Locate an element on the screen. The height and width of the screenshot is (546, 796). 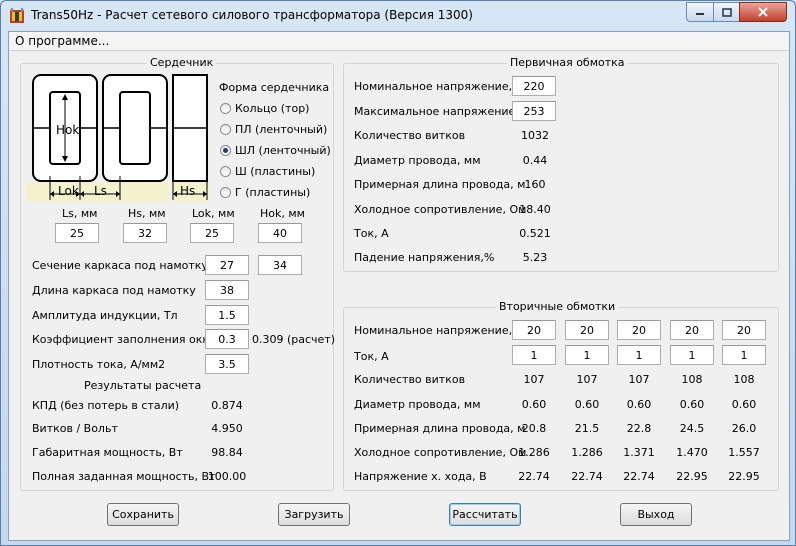
core-diagram is located at coordinates (120, 137).